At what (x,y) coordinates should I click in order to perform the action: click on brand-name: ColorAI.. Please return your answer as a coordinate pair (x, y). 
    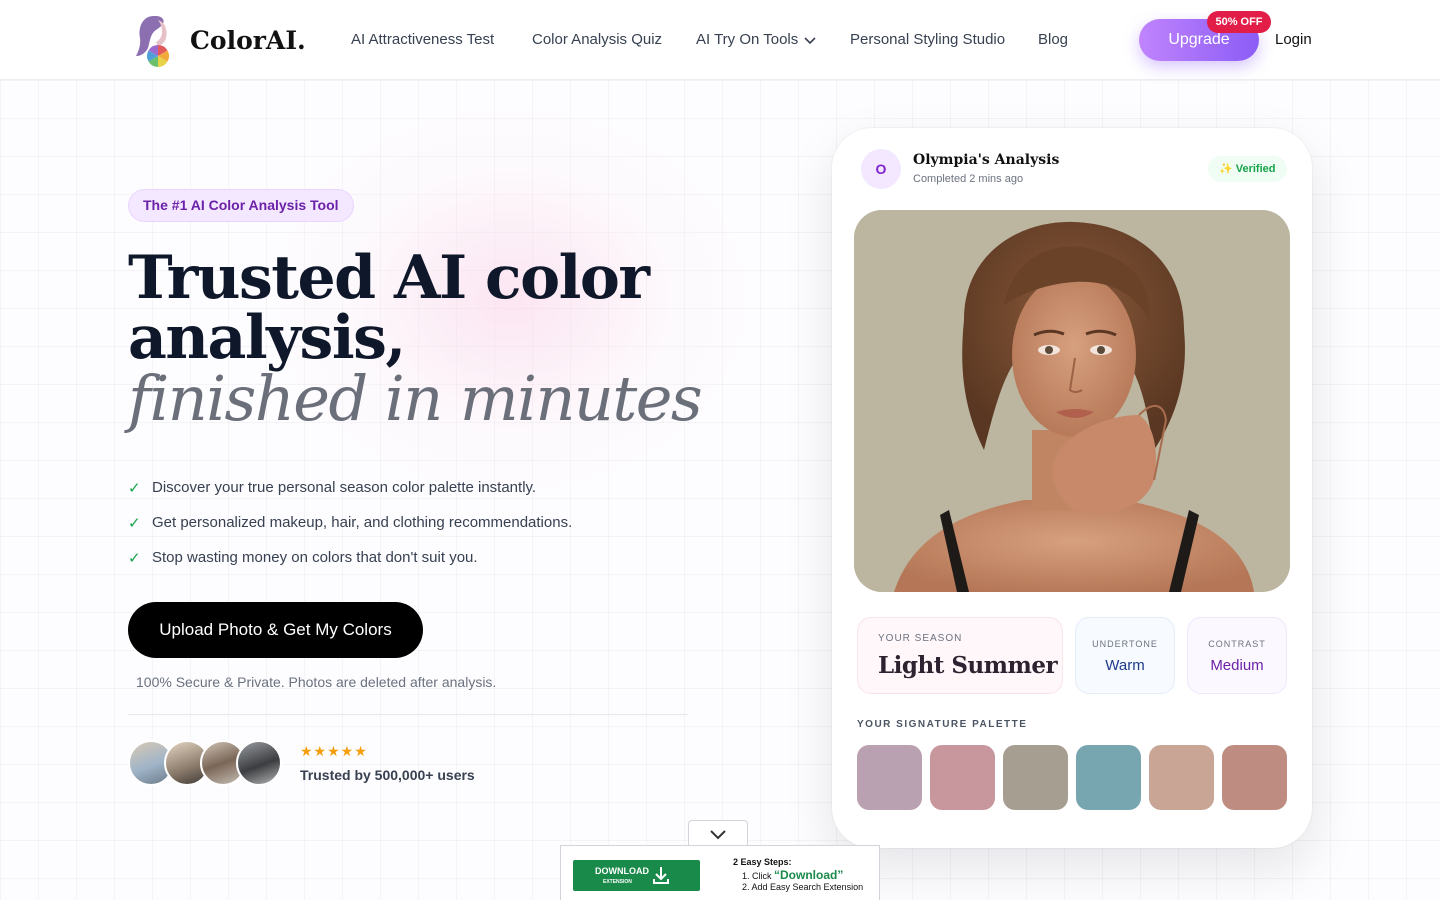
    Looking at the image, I should click on (248, 40).